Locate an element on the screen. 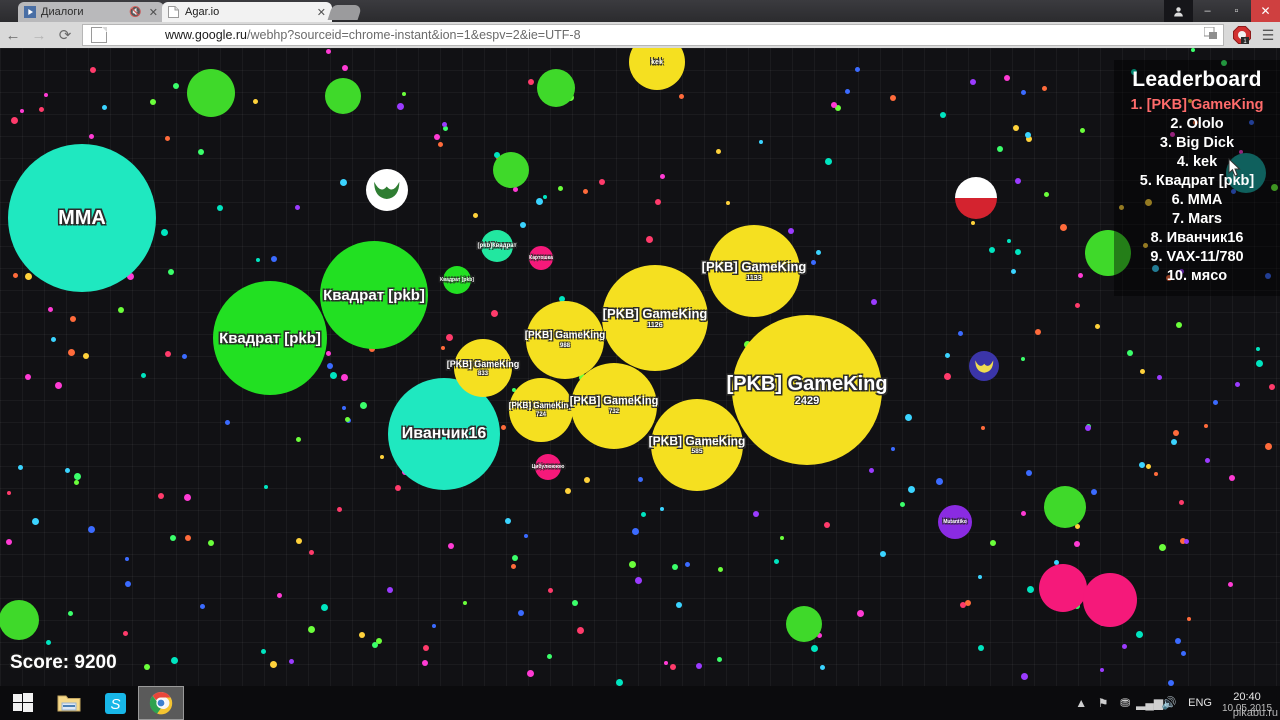 This screenshot has height=720, width=1280. flag-icon: ⚑ is located at coordinates (1103, 703).